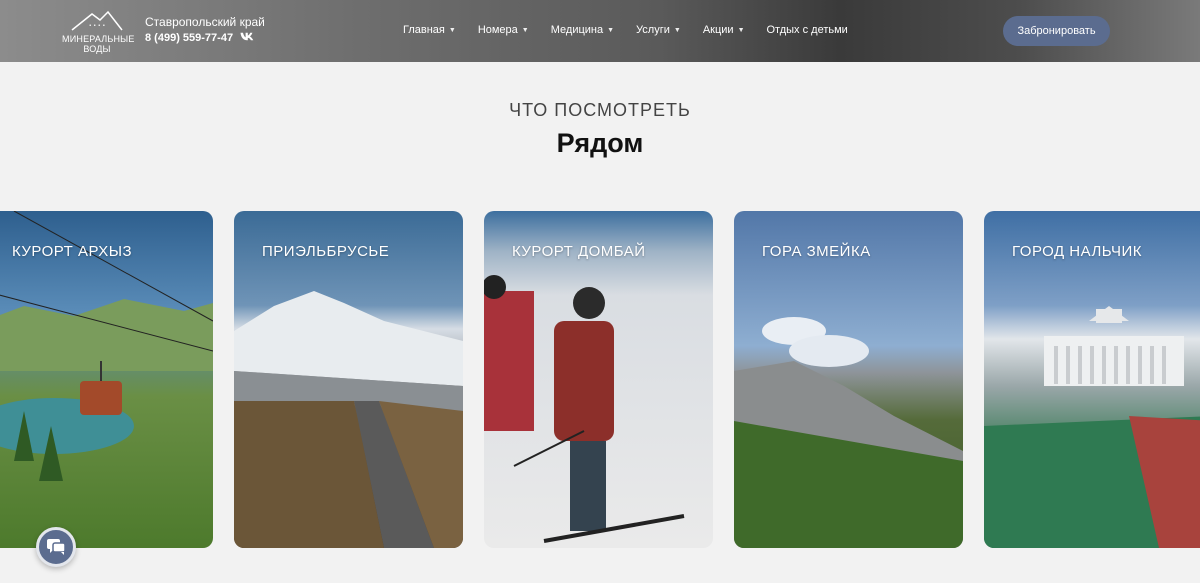  What do you see at coordinates (653, 30) in the screenshot?
I see `nav-label: Услуги` at bounding box center [653, 30].